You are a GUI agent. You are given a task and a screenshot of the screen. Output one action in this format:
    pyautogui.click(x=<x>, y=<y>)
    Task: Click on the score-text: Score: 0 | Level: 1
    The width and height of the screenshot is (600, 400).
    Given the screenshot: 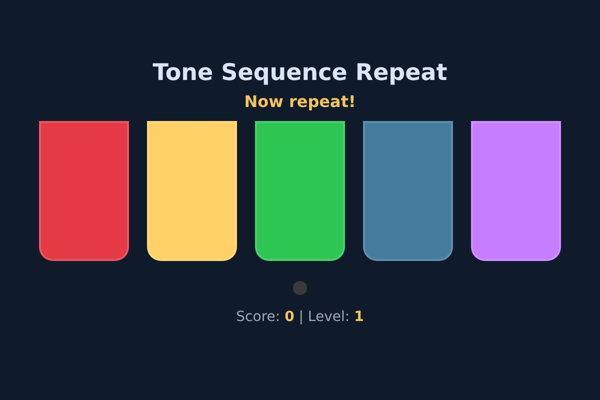 What is the action you would take?
    pyautogui.click(x=300, y=317)
    